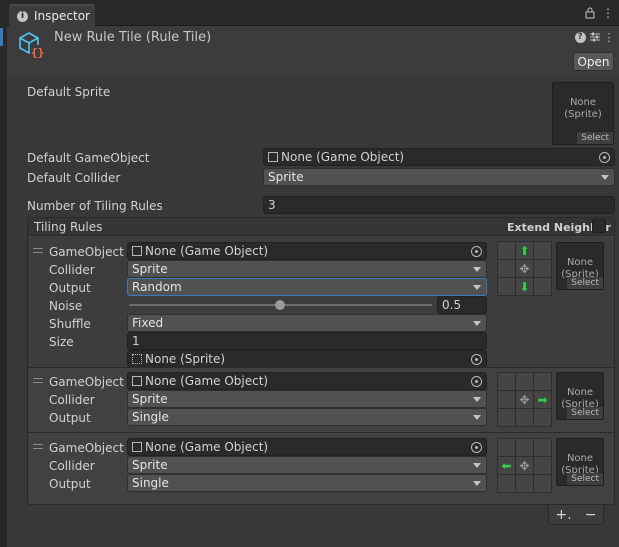 The height and width of the screenshot is (547, 619). I want to click on default-sprite-field: None (Sprite) Select, so click(583, 113).